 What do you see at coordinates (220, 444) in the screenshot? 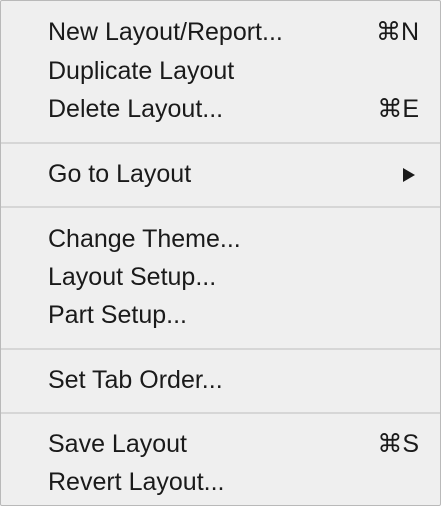
I see `menu-item-save-layout: Save Layout ⌘S` at bounding box center [220, 444].